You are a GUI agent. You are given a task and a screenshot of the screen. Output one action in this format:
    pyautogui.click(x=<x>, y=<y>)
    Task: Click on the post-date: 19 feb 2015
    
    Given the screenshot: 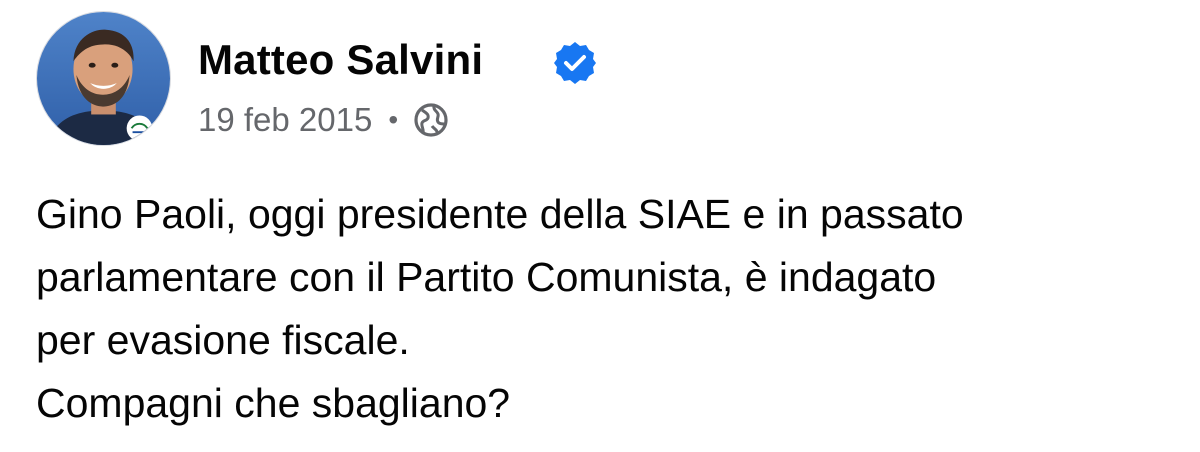 What is the action you would take?
    pyautogui.click(x=285, y=120)
    